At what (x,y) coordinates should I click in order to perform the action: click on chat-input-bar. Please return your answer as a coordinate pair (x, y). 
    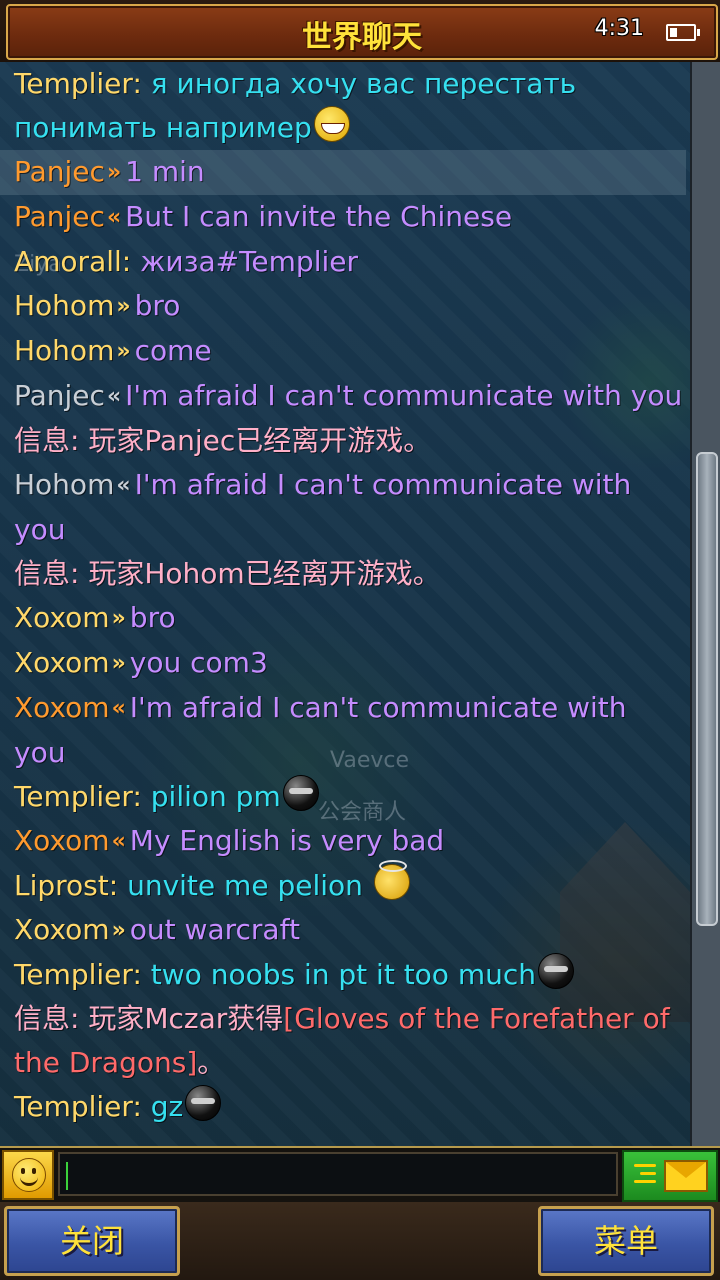
    Looking at the image, I should click on (360, 1175).